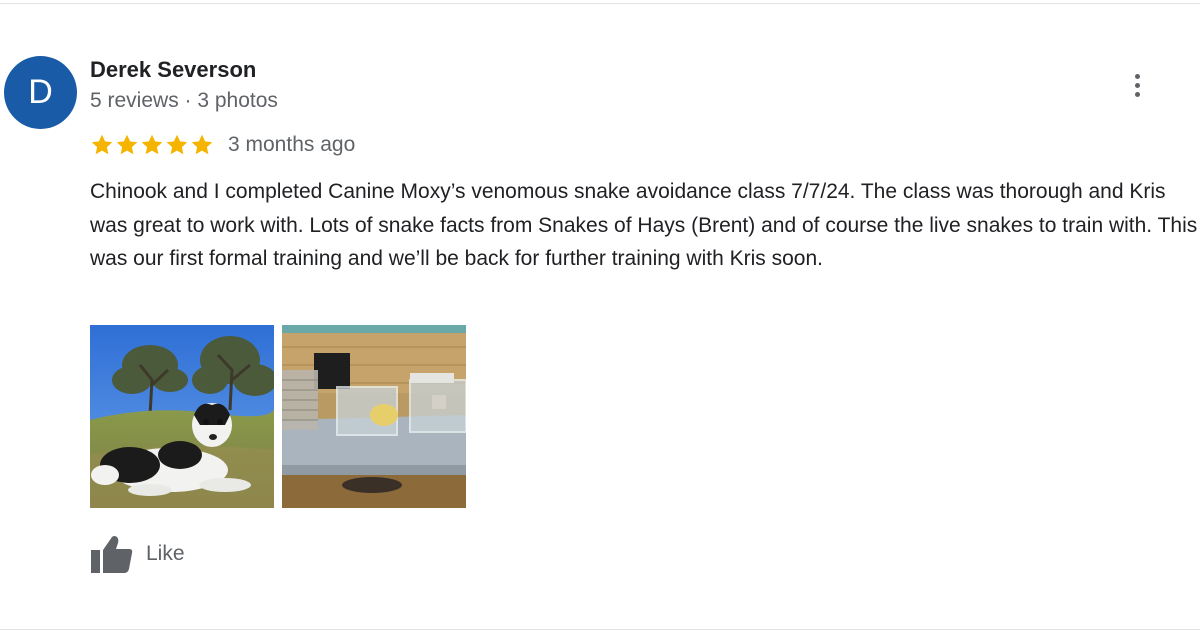 The image size is (1200, 634). I want to click on like-label: Like, so click(165, 553).